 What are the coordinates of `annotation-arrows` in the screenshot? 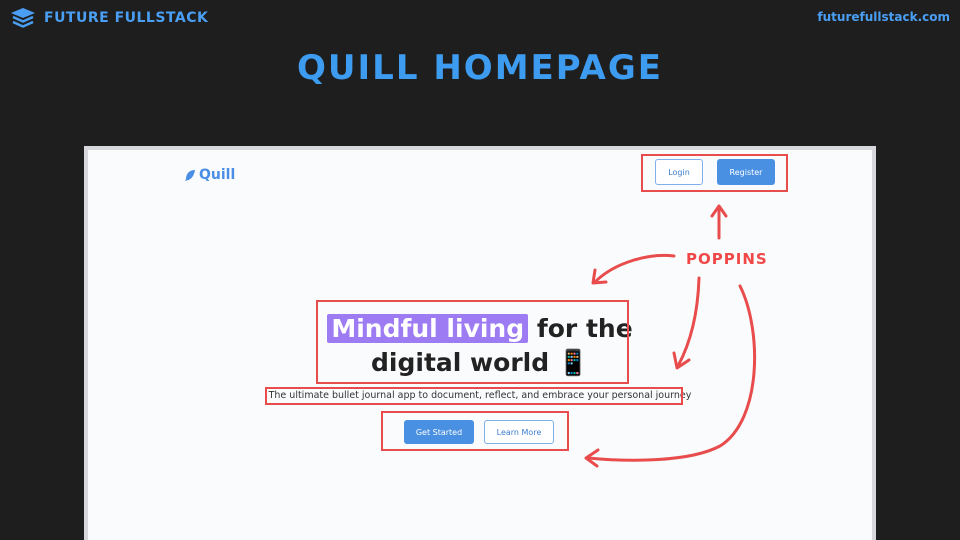 It's located at (670, 336).